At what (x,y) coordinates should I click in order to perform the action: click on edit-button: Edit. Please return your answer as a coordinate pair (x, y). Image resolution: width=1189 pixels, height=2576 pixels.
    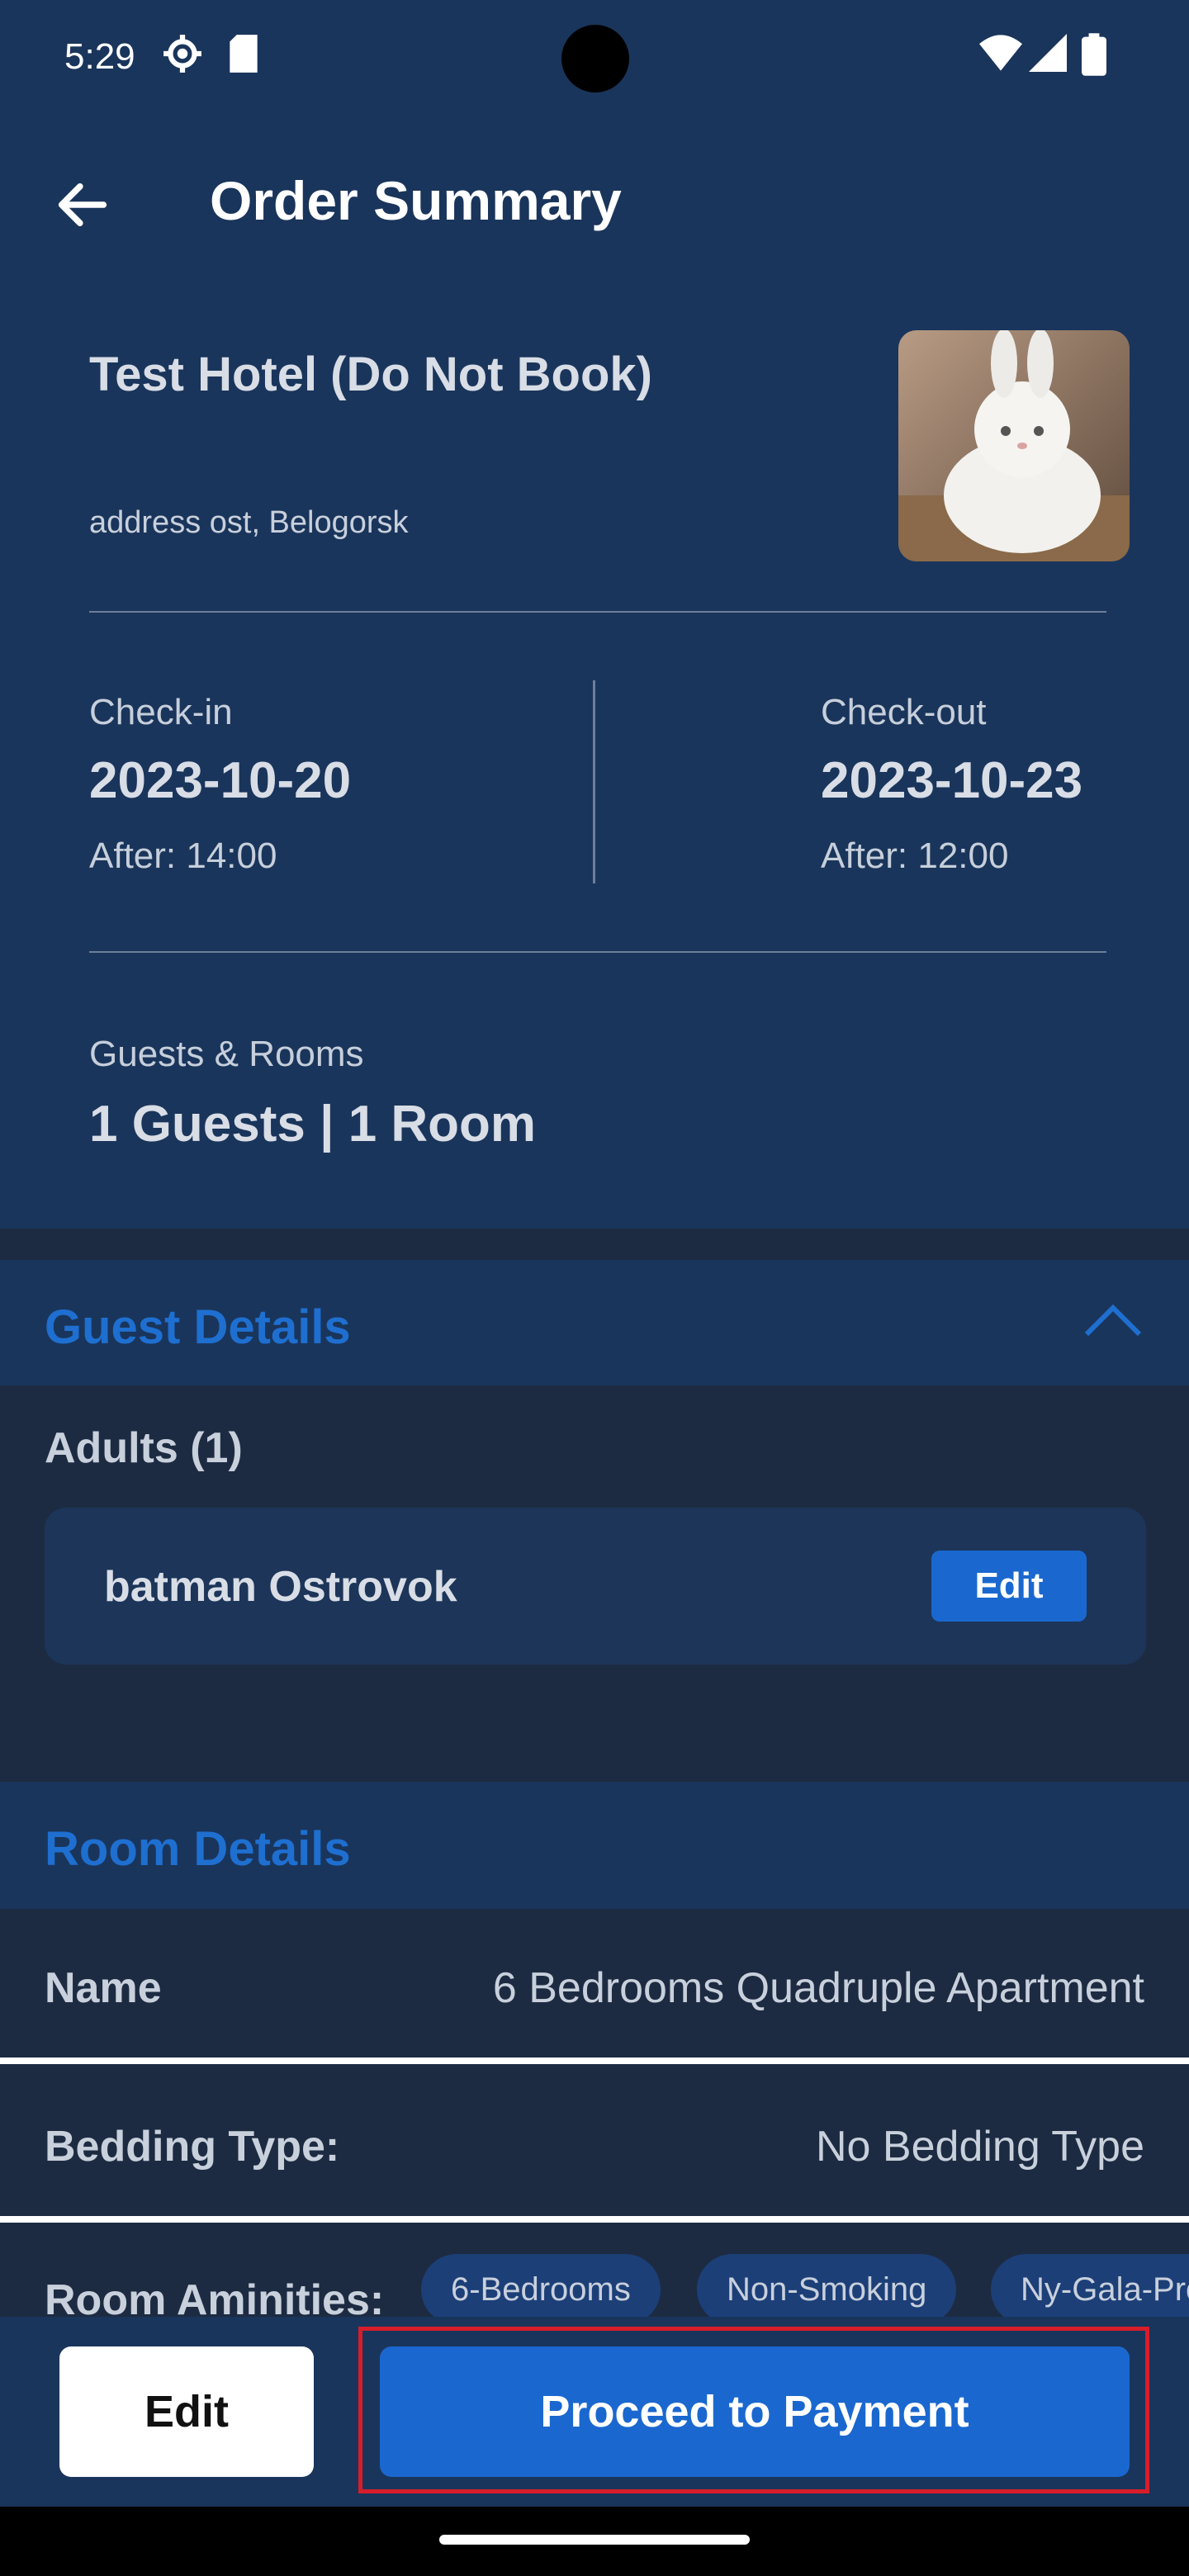
    Looking at the image, I should click on (186, 2411).